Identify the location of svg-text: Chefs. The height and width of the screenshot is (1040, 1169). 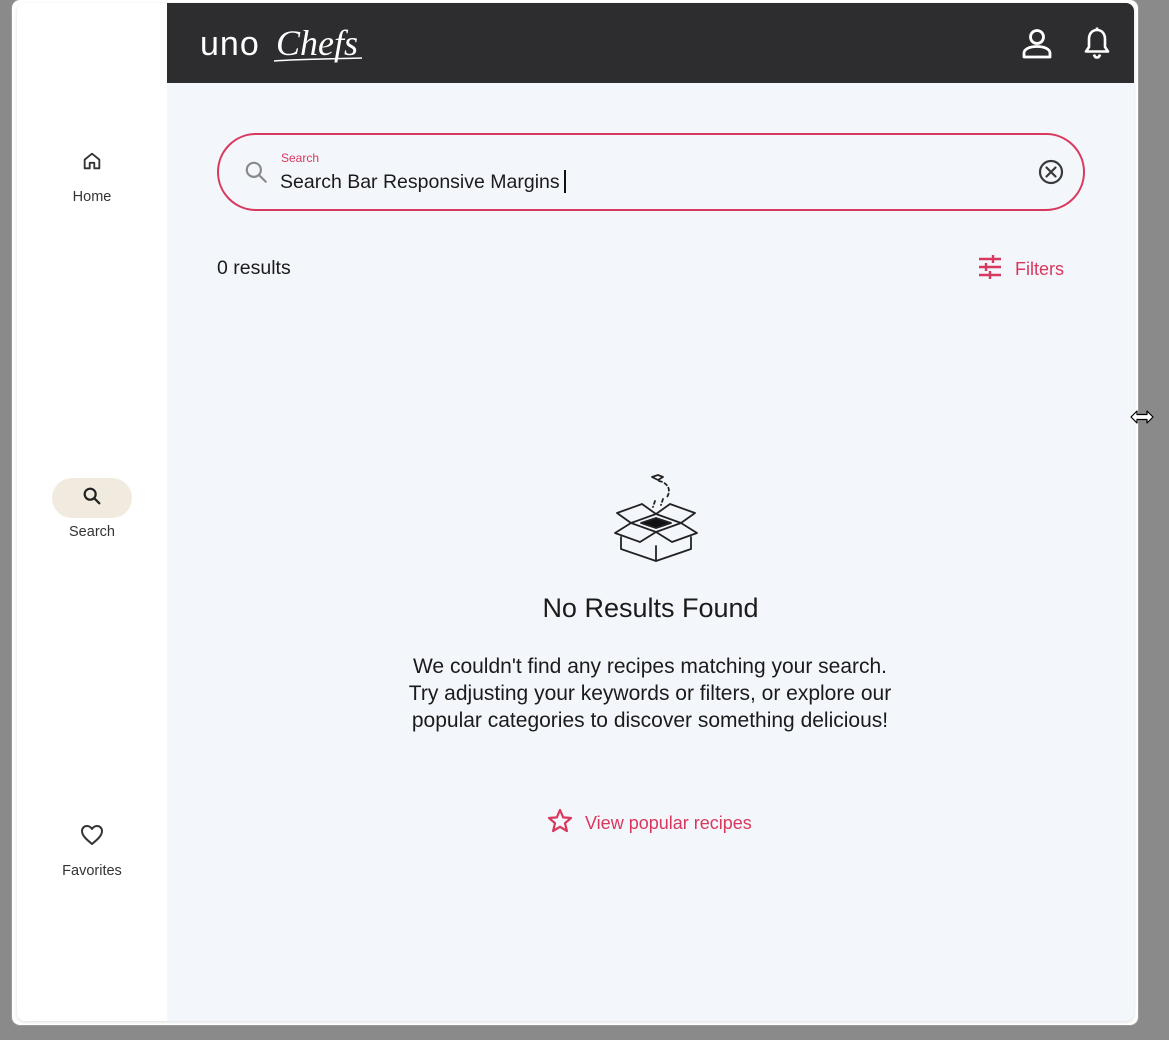
(317, 43).